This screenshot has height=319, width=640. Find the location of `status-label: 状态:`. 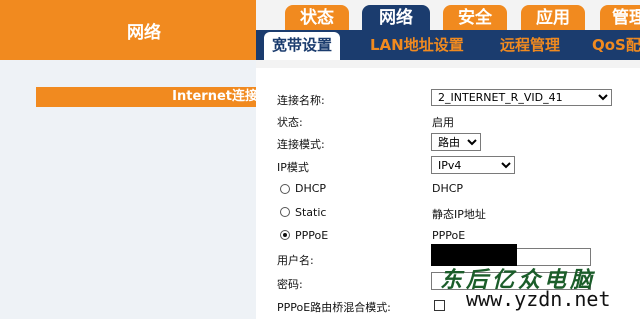

status-label: 状态: is located at coordinates (290, 122).